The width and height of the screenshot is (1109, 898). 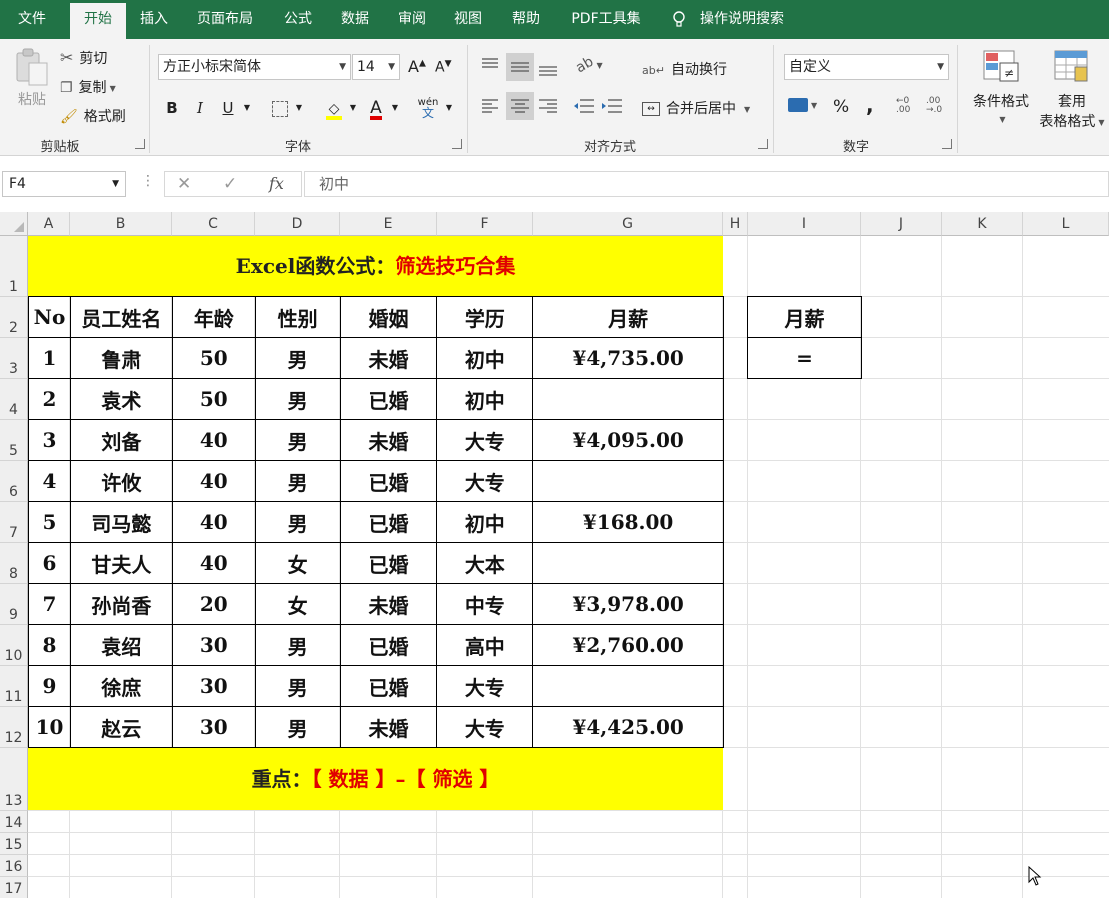 What do you see at coordinates (14, 844) in the screenshot?
I see `row-header-15: 15` at bounding box center [14, 844].